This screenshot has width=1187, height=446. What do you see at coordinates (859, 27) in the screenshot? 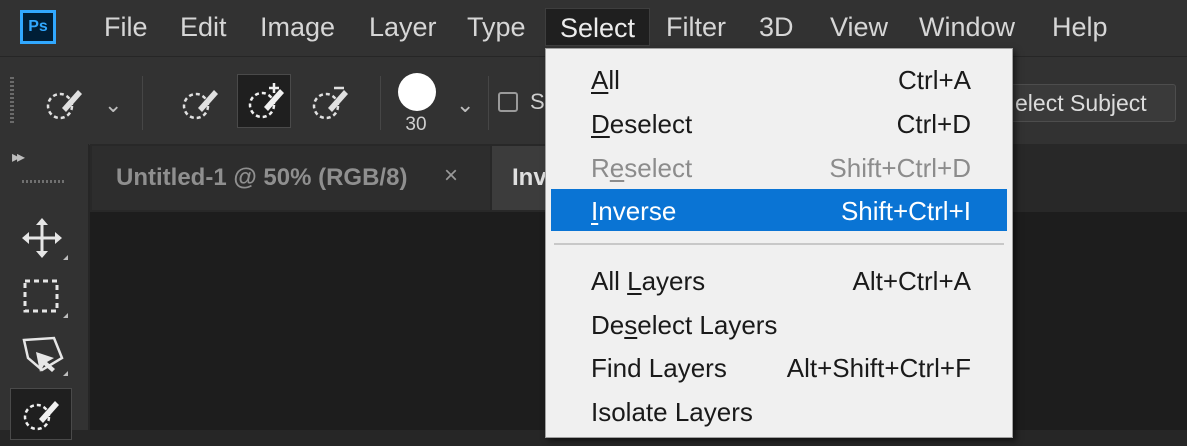
I see `menu-view: View` at bounding box center [859, 27].